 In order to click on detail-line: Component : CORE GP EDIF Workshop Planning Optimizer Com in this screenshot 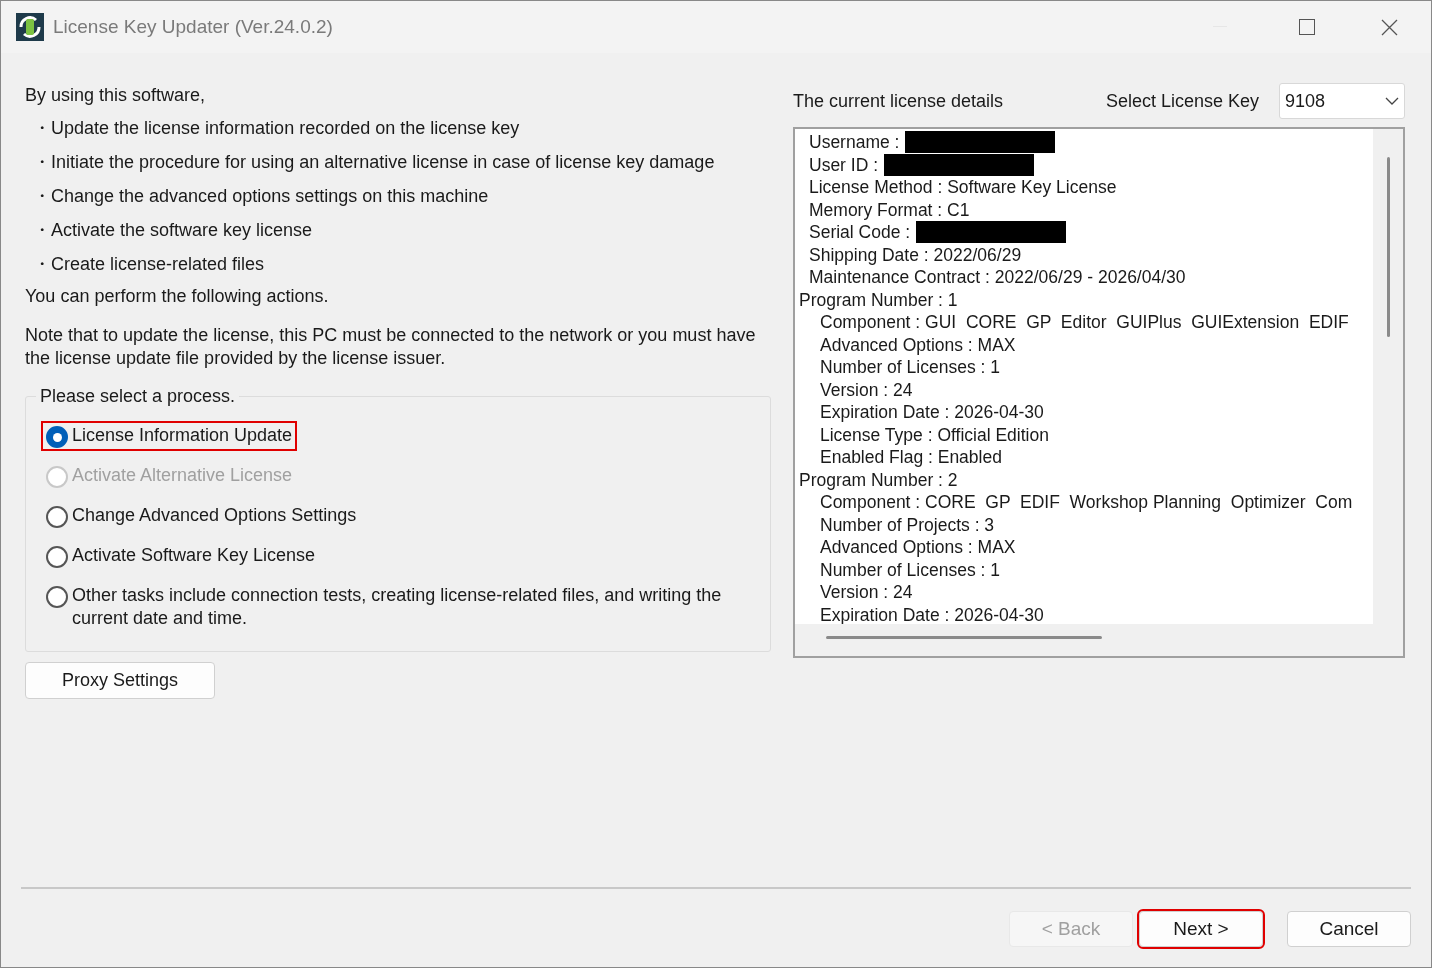, I will do `click(1086, 502)`.